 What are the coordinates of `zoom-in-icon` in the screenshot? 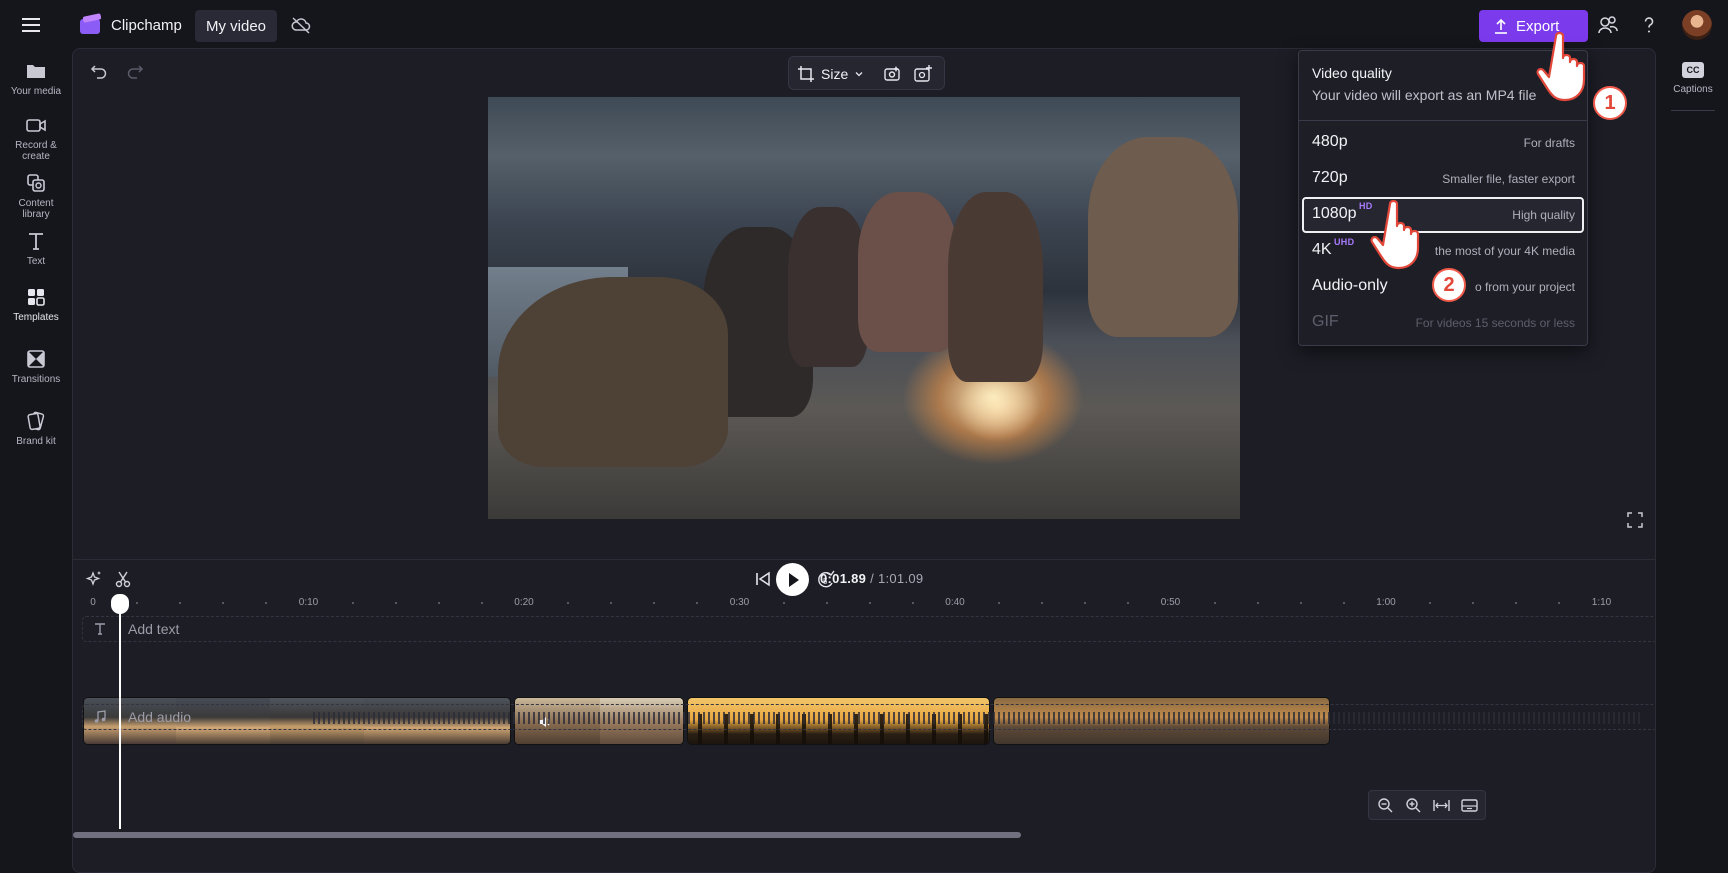 It's located at (1413, 805).